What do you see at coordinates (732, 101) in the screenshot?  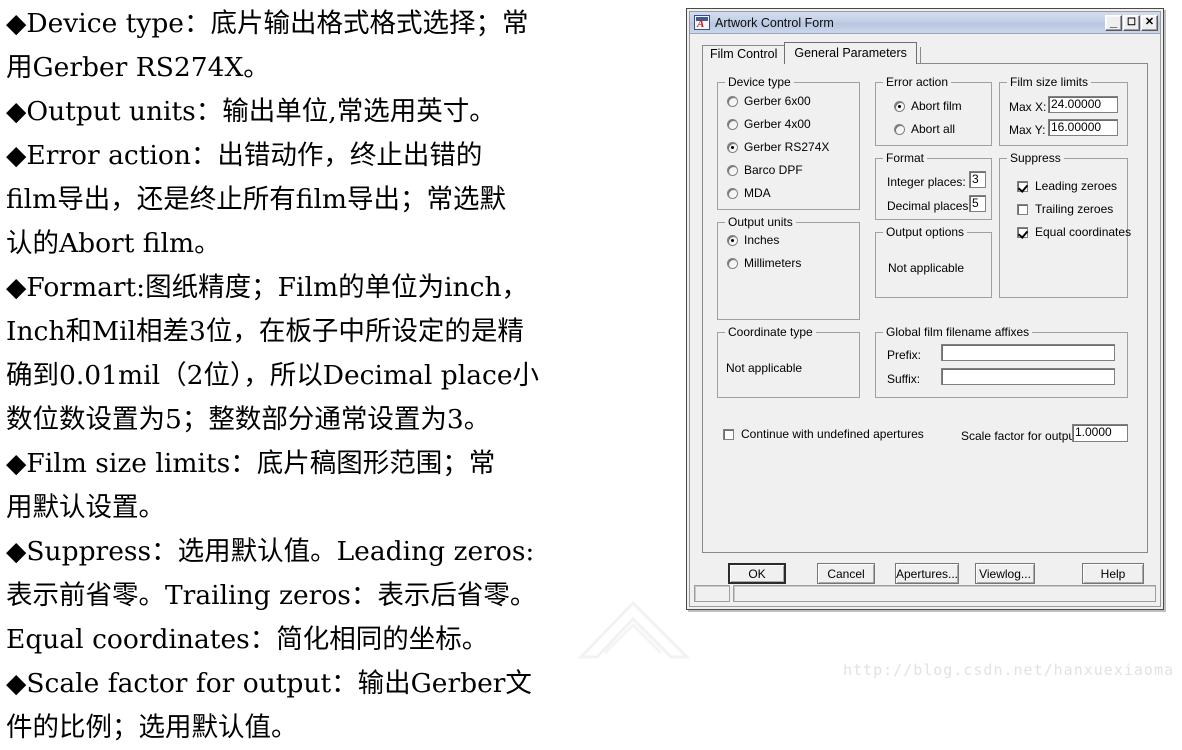 I see `radio-gerber-6x00-icon` at bounding box center [732, 101].